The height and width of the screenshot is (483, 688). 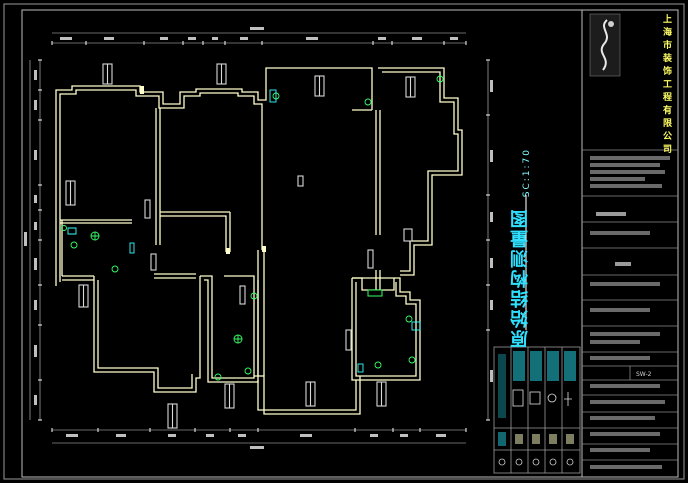 I want to click on drawing-scale: SC:1:70, so click(x=527, y=173).